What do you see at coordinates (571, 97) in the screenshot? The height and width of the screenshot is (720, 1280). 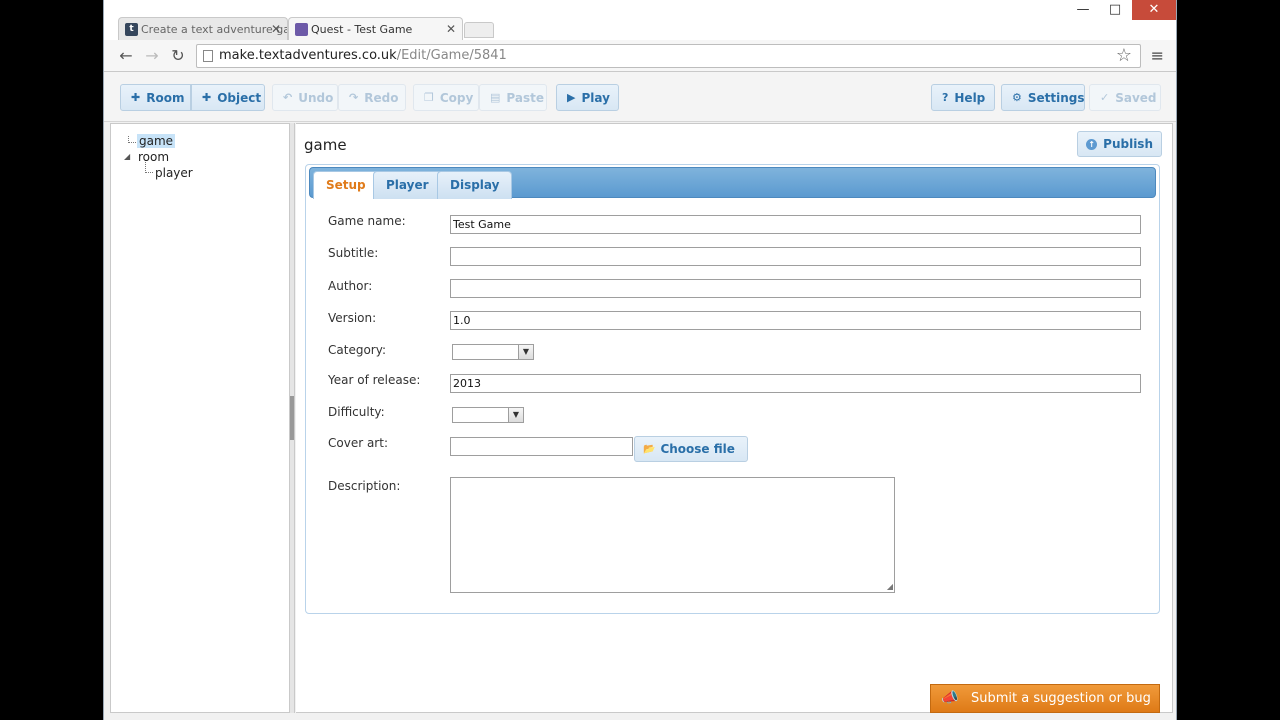 I see `play-icon: ▶` at bounding box center [571, 97].